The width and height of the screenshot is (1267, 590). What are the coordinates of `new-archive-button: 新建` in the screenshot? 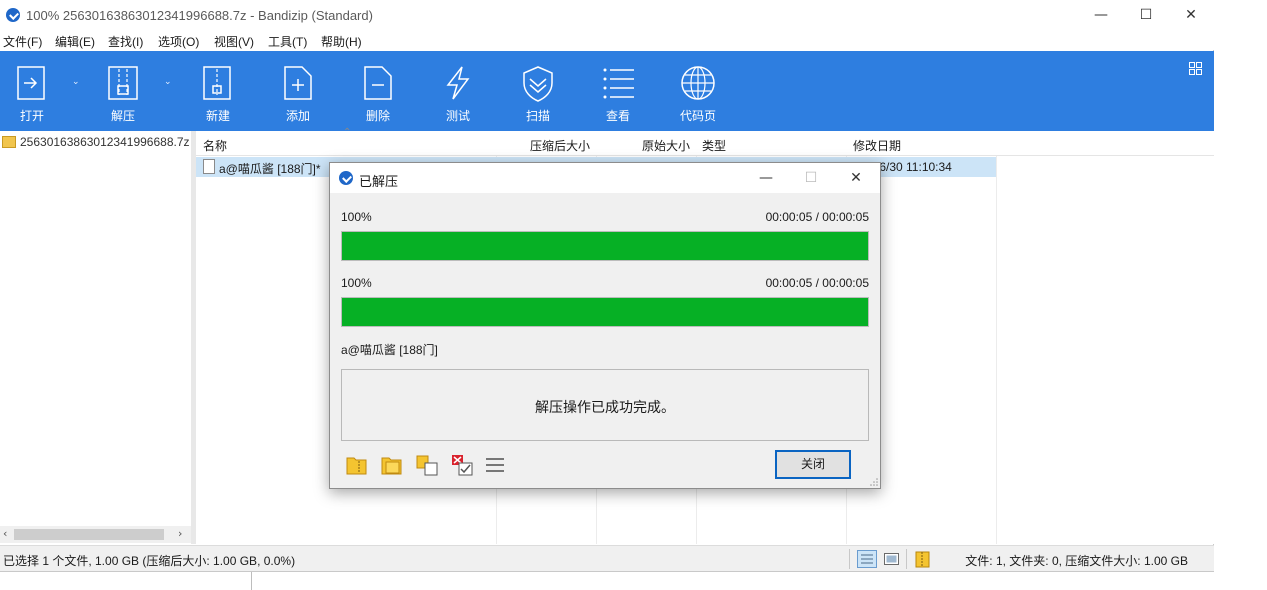 It's located at (218, 91).